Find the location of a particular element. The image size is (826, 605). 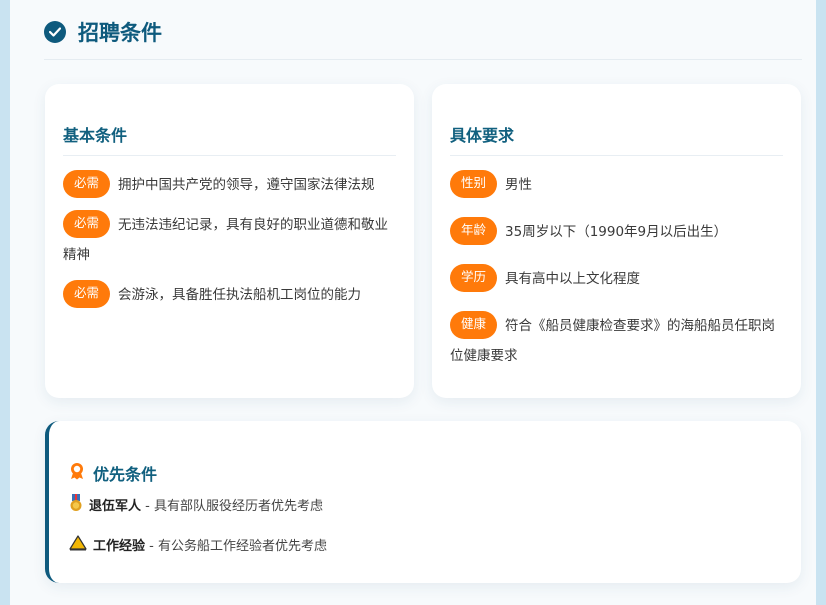

item-text: - 具有部队服役经历者优先考虑 is located at coordinates (232, 506).